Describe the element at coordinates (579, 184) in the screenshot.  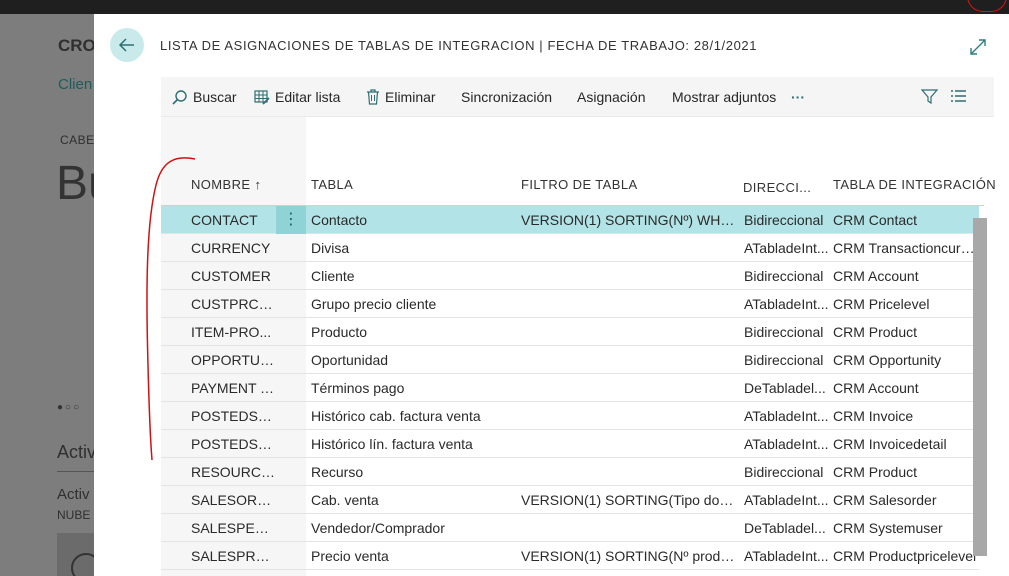
I see `column-header-filter: FILTRO DE TABLA` at that location.